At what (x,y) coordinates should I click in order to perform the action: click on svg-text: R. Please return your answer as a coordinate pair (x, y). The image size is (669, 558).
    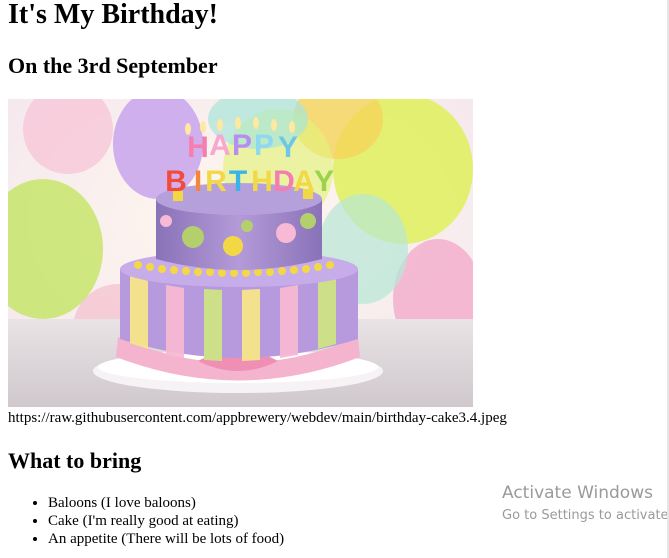
    Looking at the image, I should click on (216, 181).